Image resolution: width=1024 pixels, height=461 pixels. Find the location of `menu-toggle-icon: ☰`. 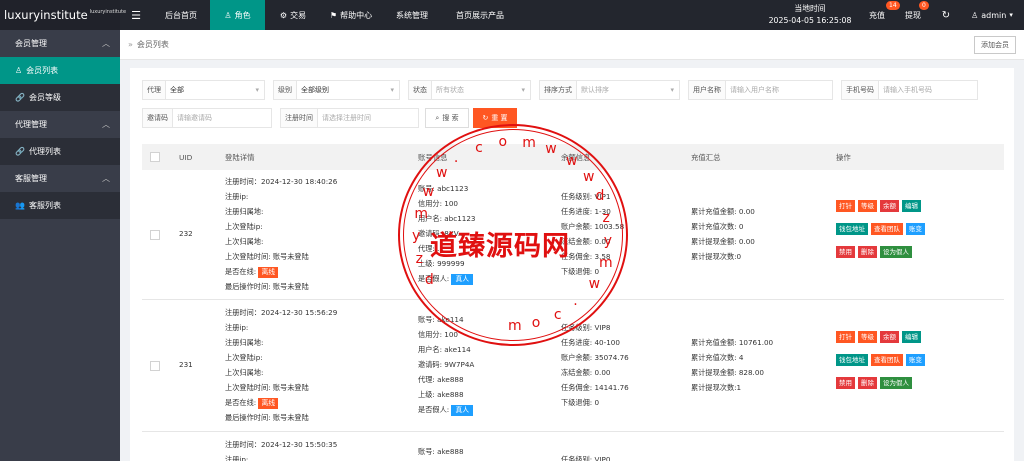

menu-toggle-icon: ☰ is located at coordinates (136, 15).